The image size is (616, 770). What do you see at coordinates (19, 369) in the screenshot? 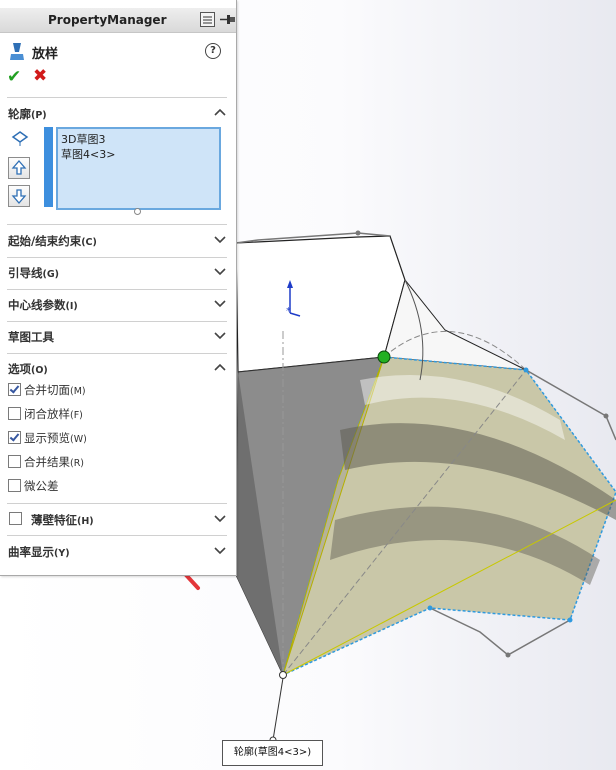
I see `section-options-label: 选项` at bounding box center [19, 369].